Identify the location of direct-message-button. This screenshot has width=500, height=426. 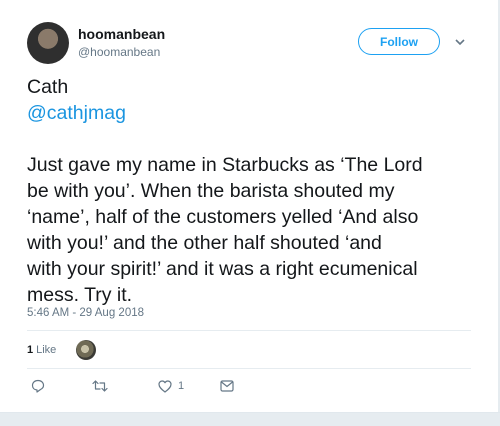
(227, 386).